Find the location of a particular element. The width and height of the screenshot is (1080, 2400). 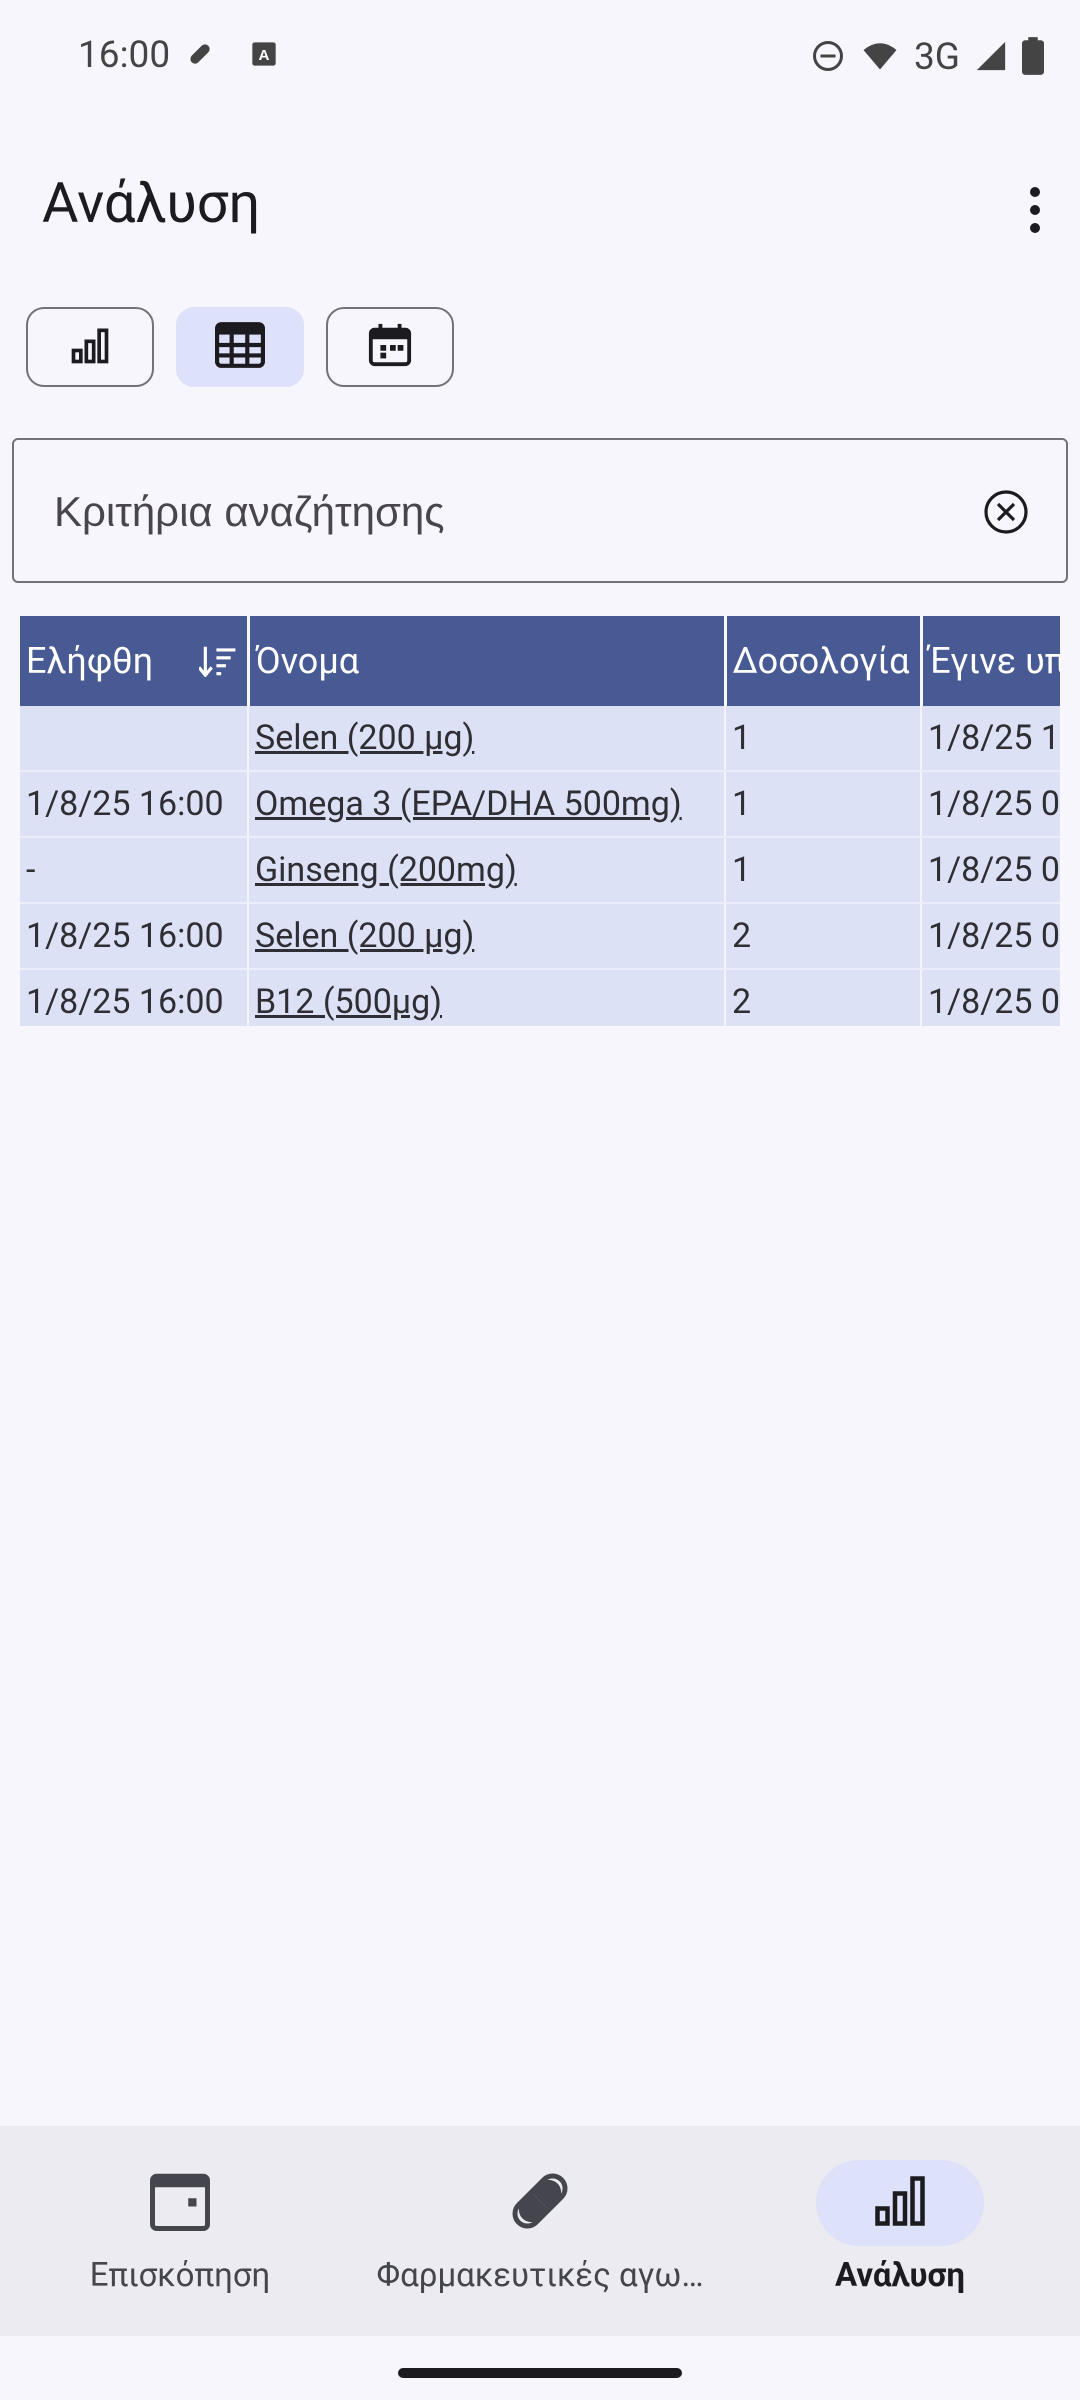

pill-icon is located at coordinates (540, 2203).